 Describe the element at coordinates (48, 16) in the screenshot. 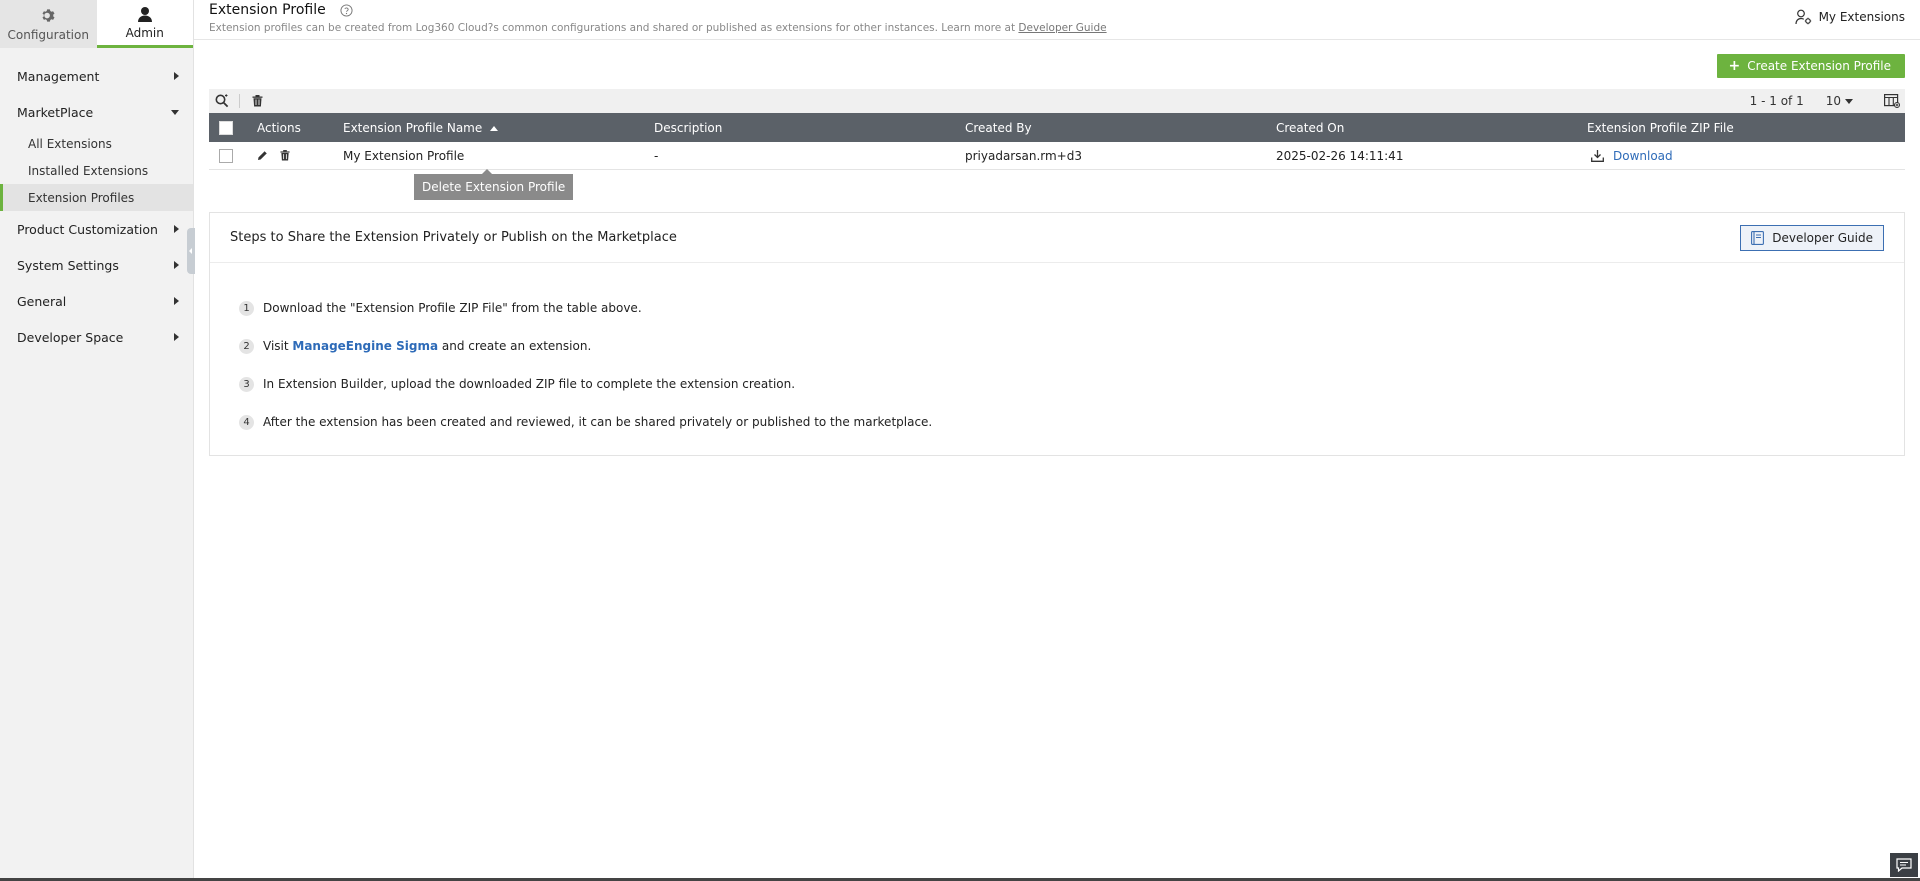

I see `gear-icon` at that location.